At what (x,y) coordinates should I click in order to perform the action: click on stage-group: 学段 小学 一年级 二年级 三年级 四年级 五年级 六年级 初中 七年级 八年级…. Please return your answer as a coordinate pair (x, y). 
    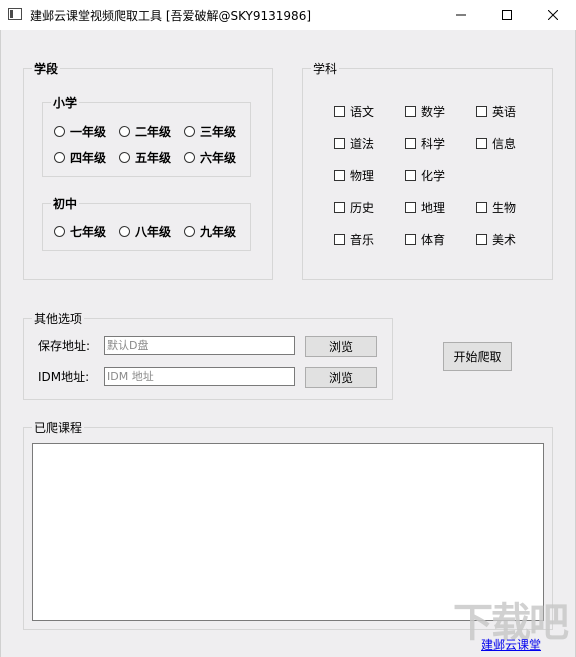
    Looking at the image, I should click on (148, 170).